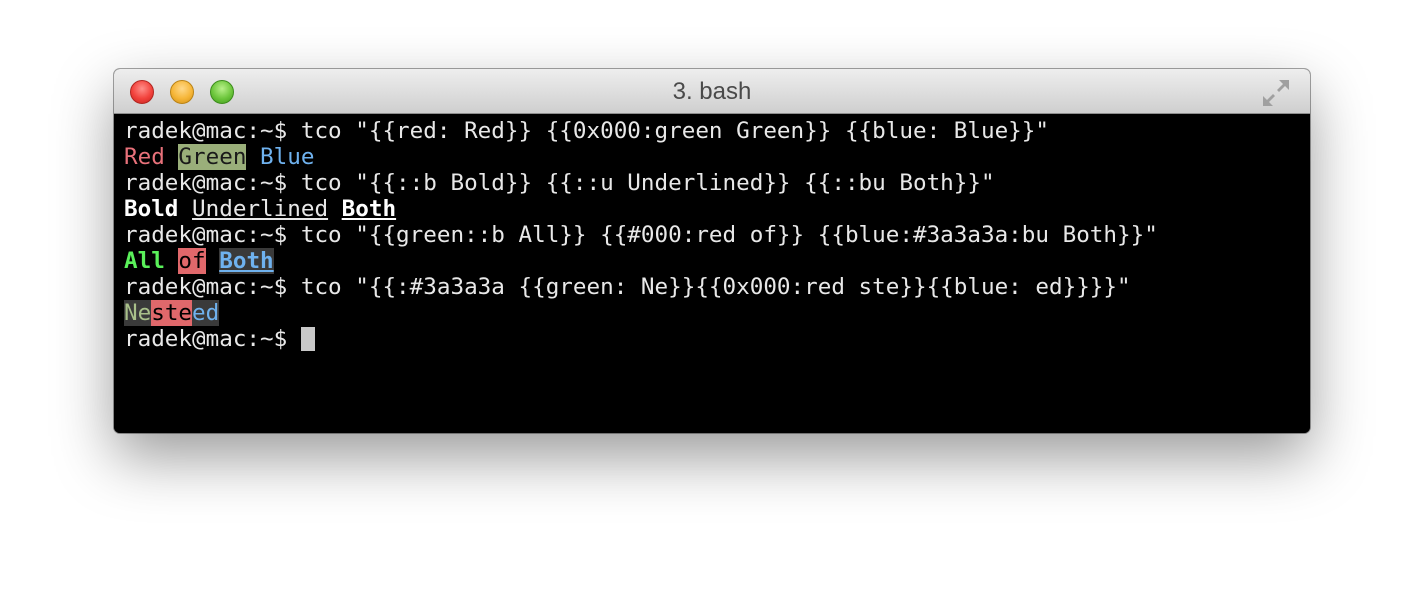 The width and height of the screenshot is (1424, 592). I want to click on output-red: Red, so click(144, 157).